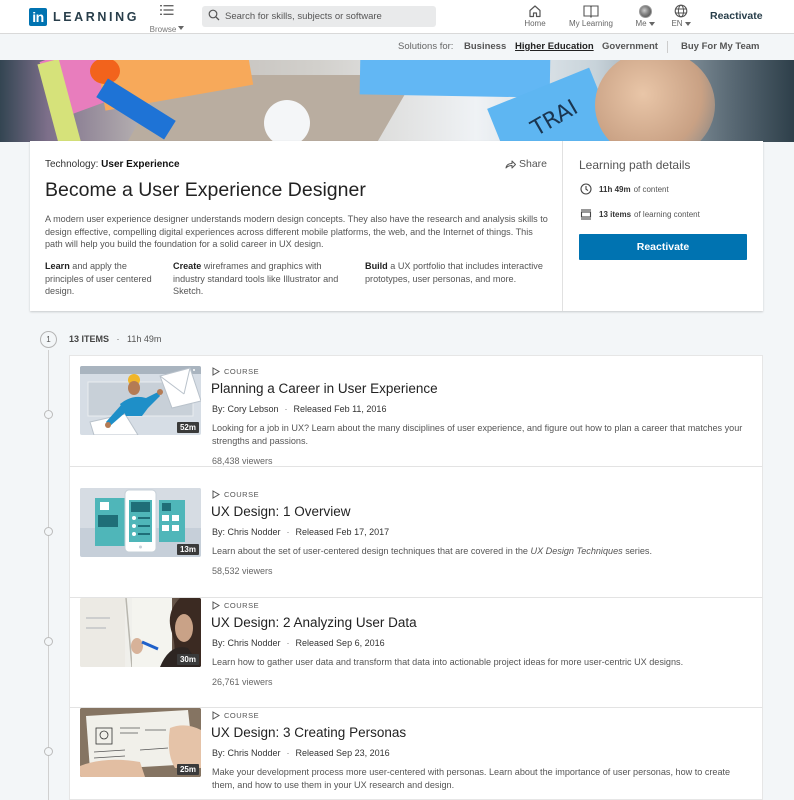 Image resolution: width=794 pixels, height=800 pixels. I want to click on course-title: Planning a Career in User Experience, so click(324, 388).